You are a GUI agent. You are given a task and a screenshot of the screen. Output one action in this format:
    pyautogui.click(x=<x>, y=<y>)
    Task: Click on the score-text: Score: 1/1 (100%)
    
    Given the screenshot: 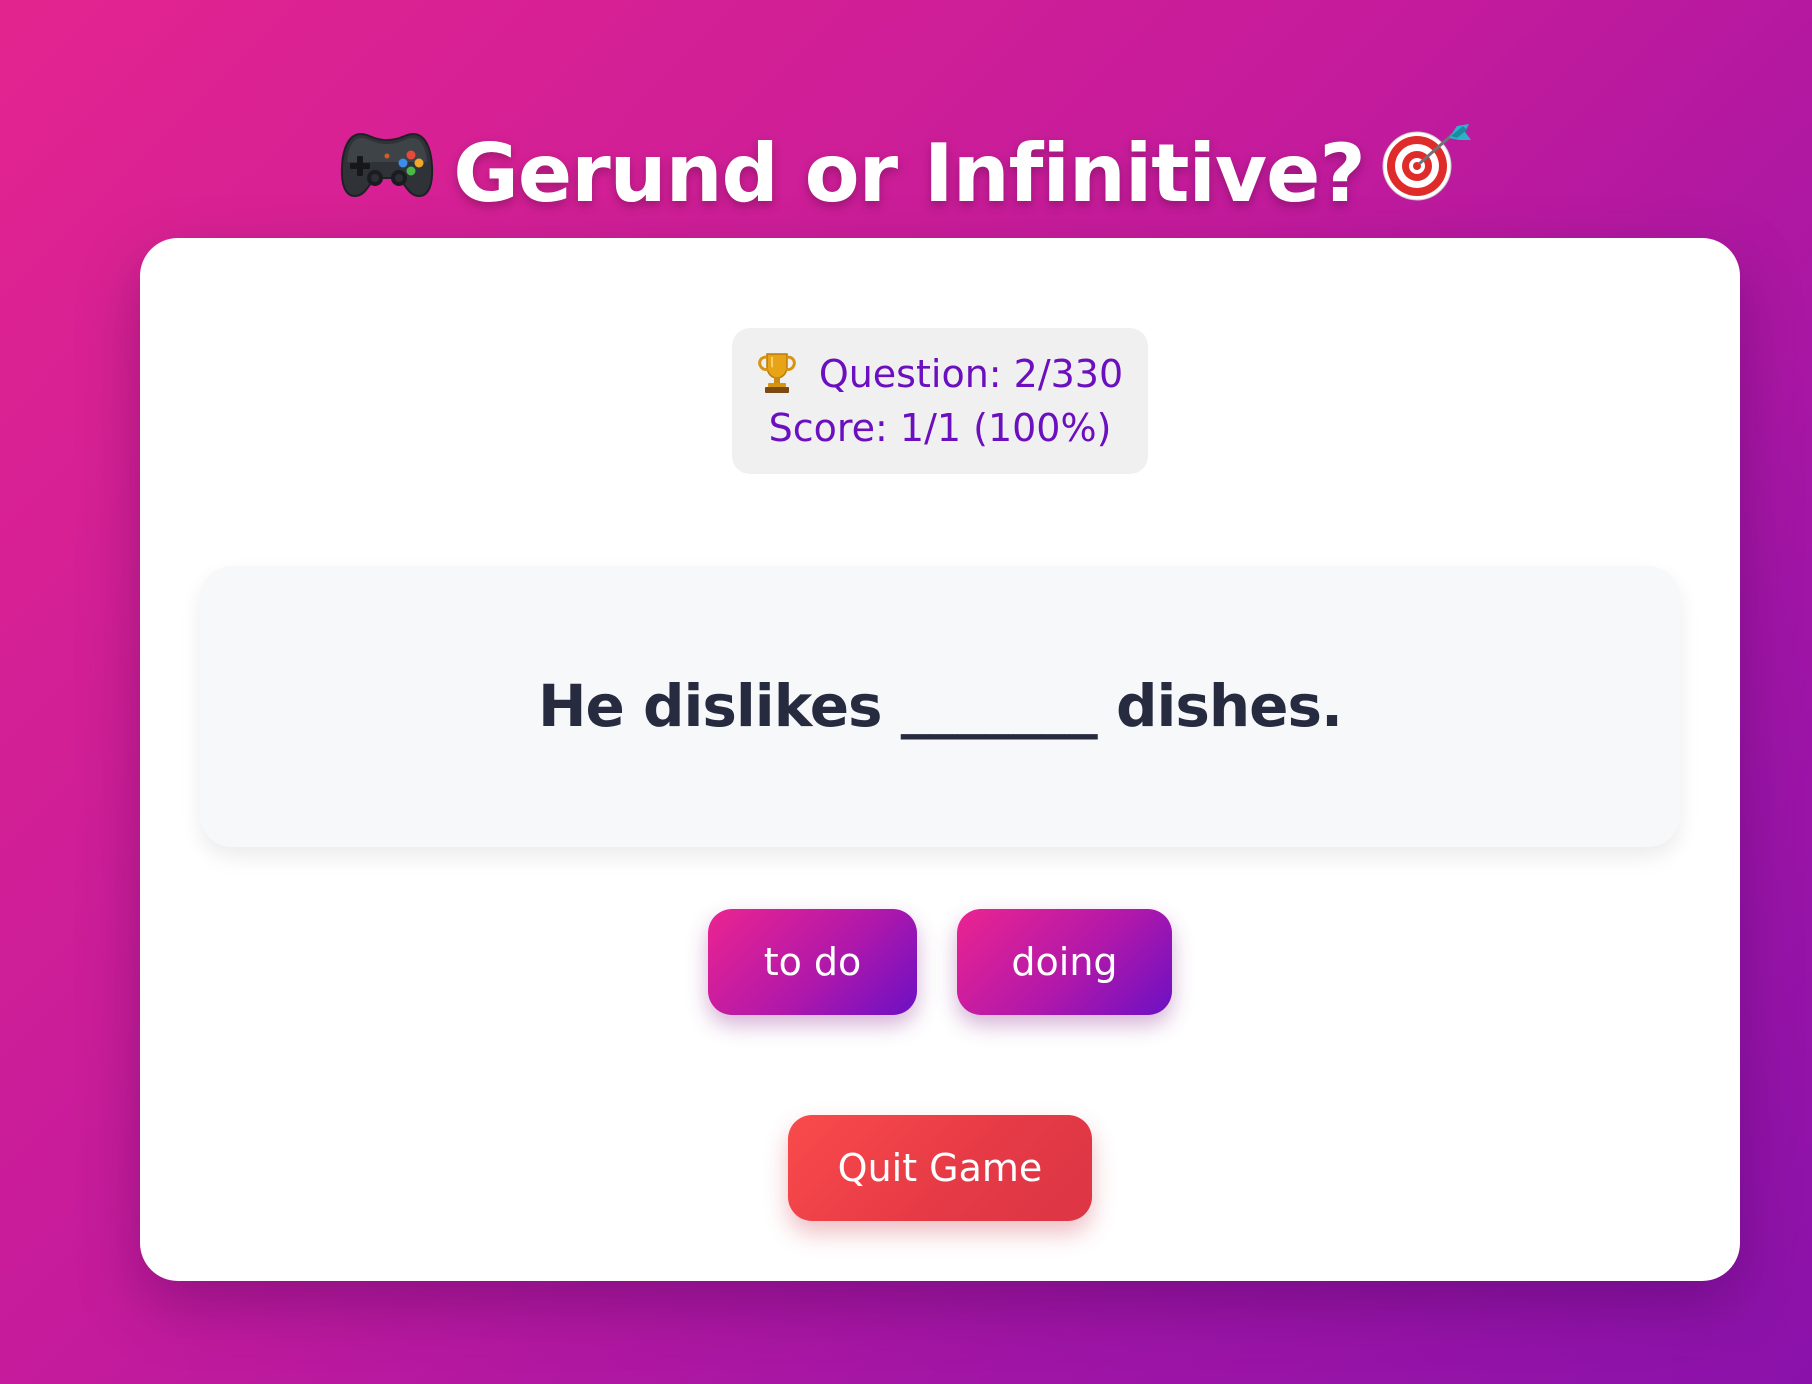 What is the action you would take?
    pyautogui.click(x=940, y=428)
    